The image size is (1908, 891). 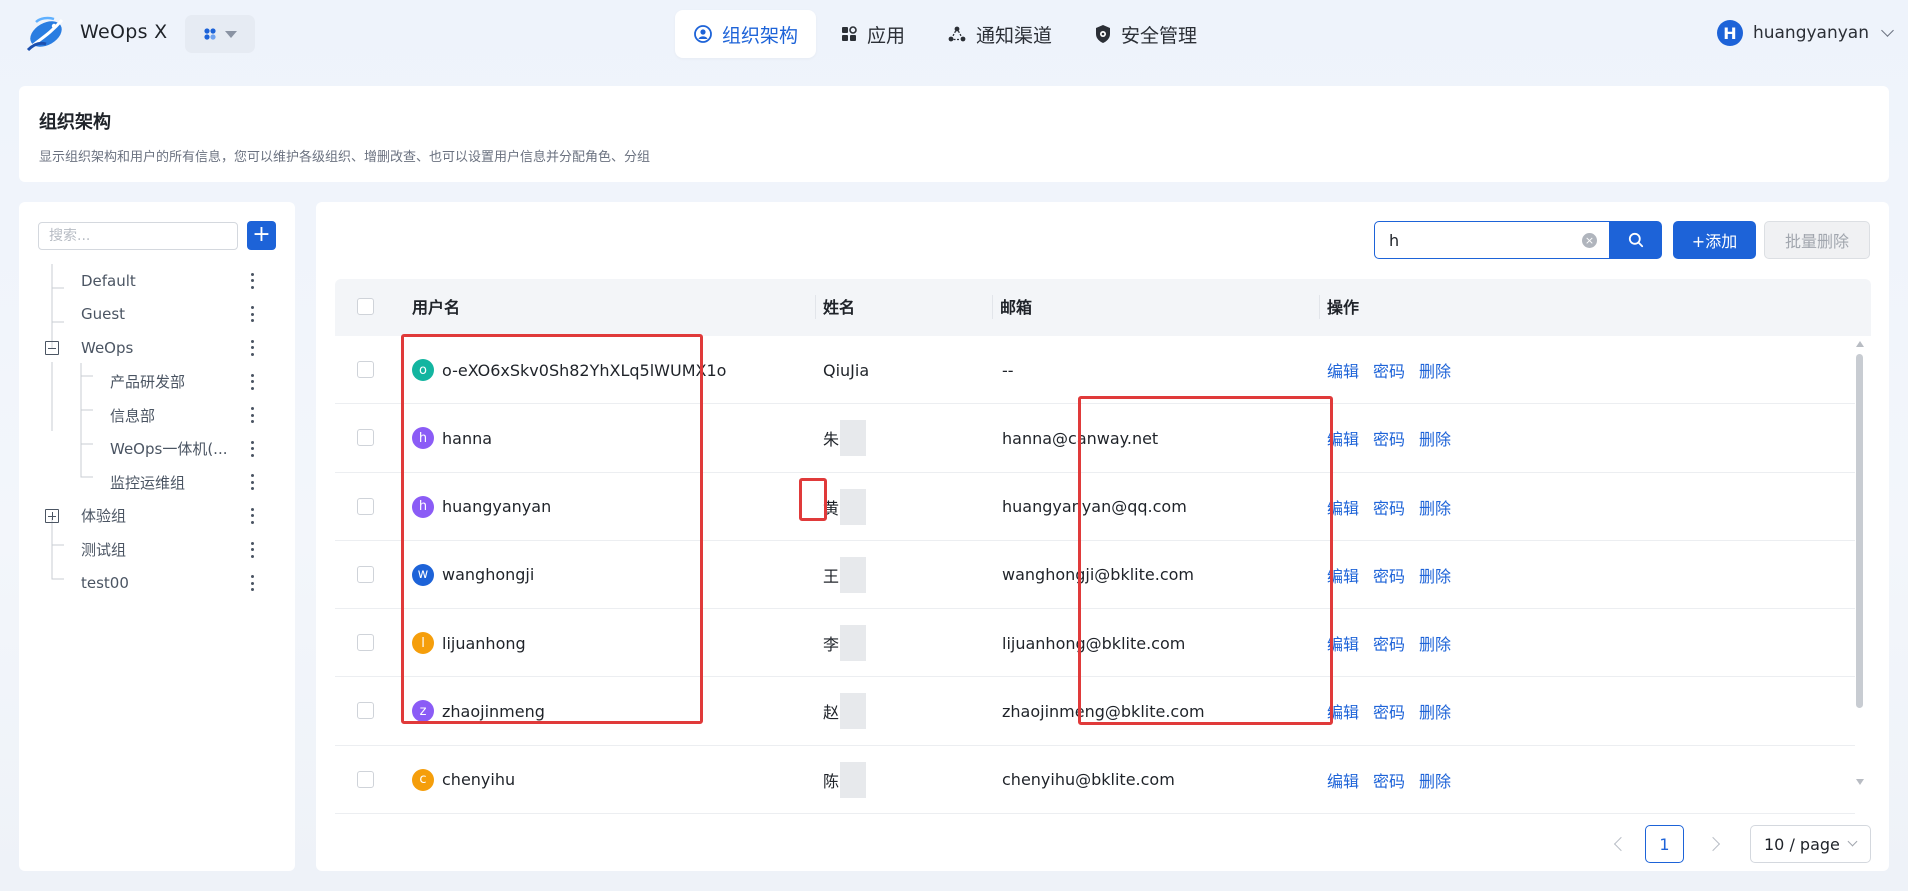 What do you see at coordinates (261, 235) in the screenshot?
I see `add-org-button: +` at bounding box center [261, 235].